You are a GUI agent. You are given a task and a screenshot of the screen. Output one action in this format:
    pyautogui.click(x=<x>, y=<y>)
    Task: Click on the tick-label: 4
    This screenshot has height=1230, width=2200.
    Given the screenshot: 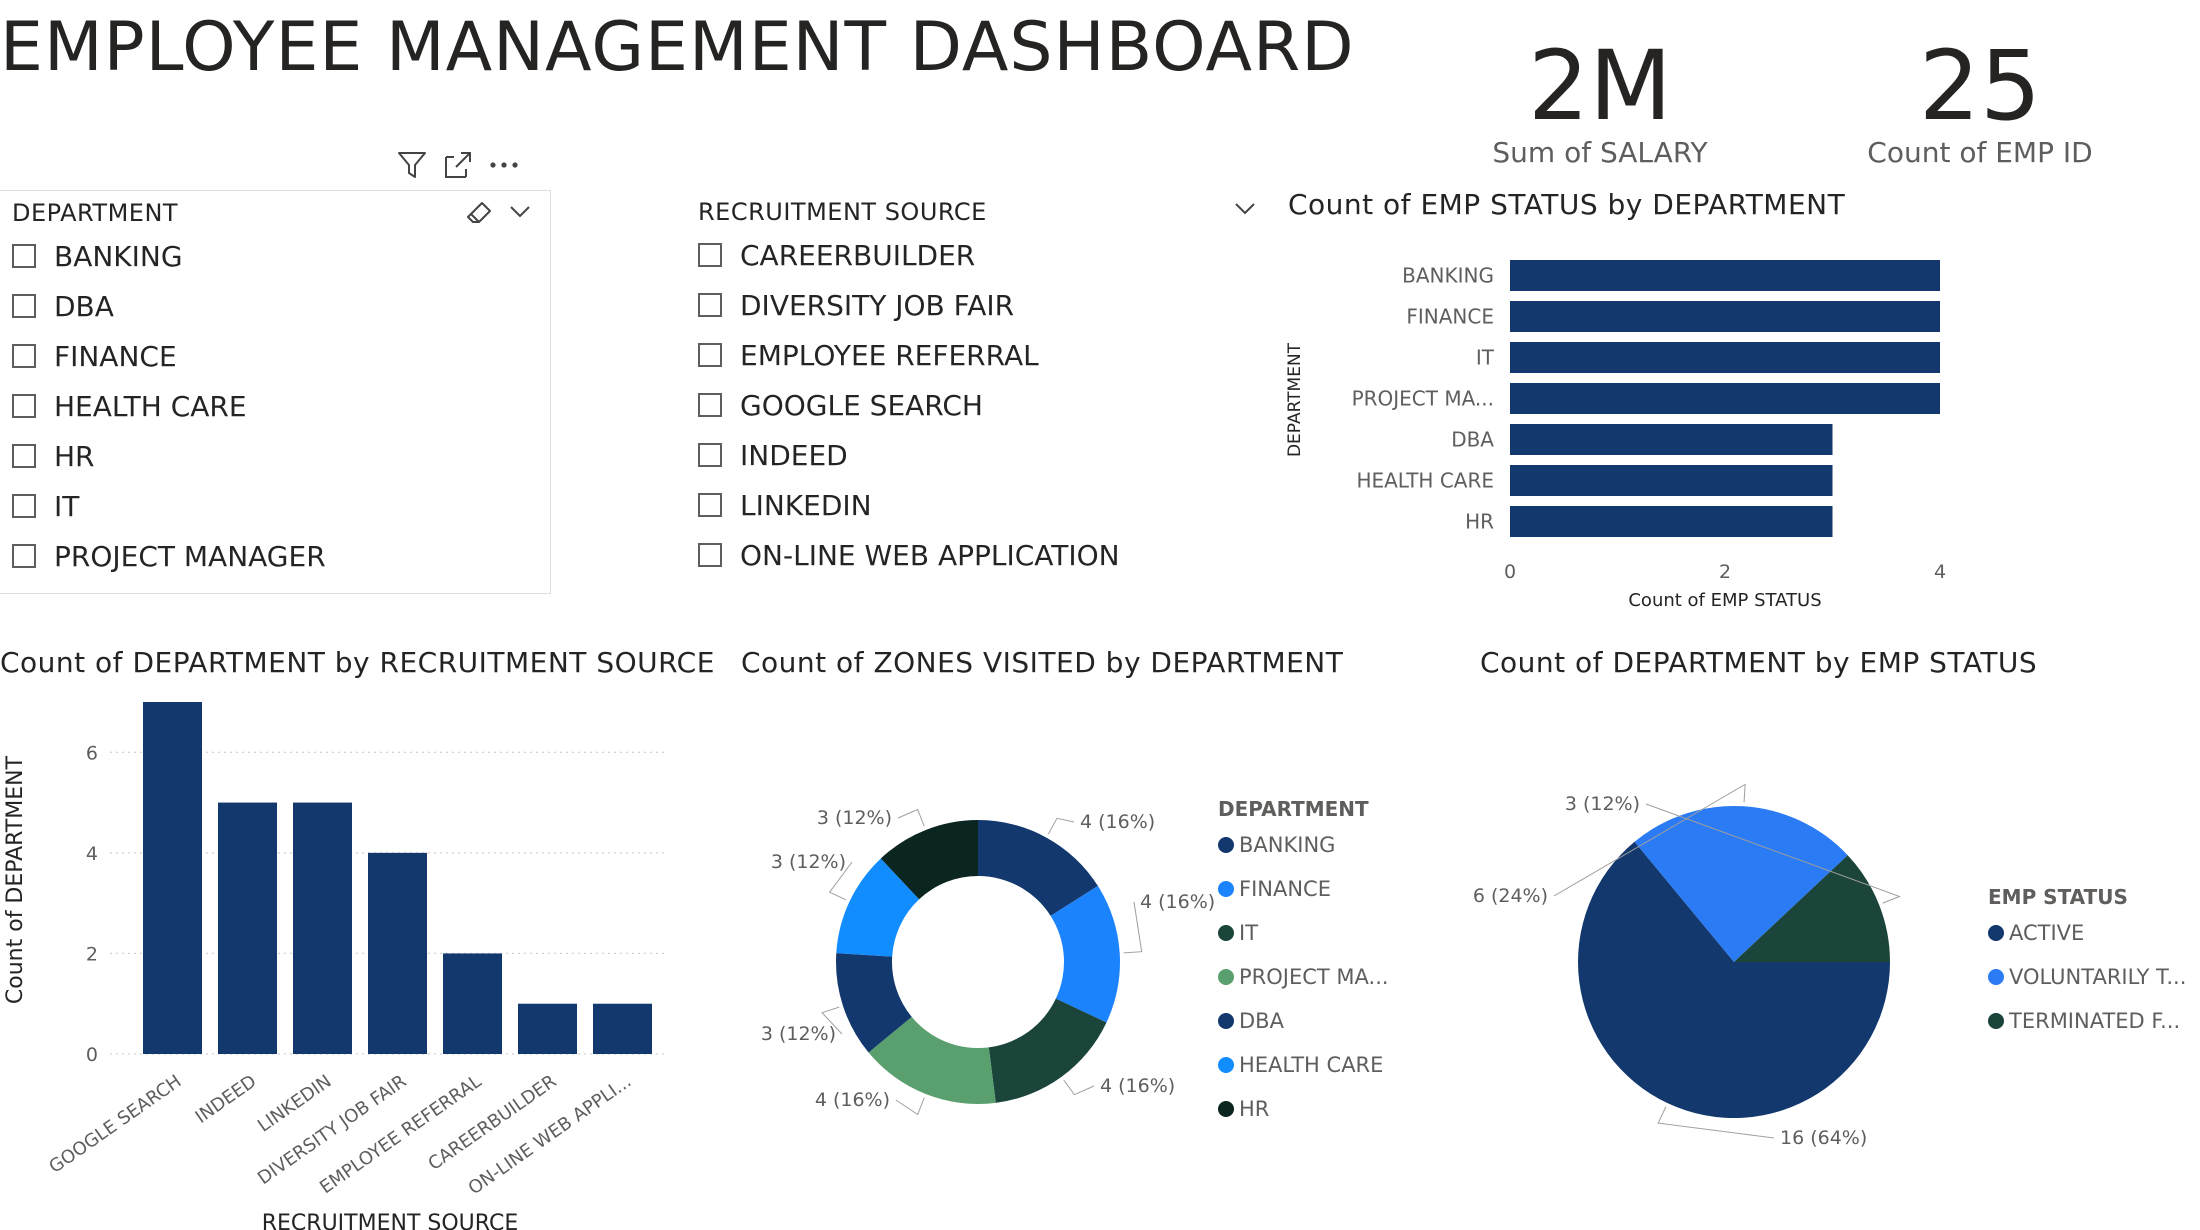 What is the action you would take?
    pyautogui.click(x=92, y=854)
    